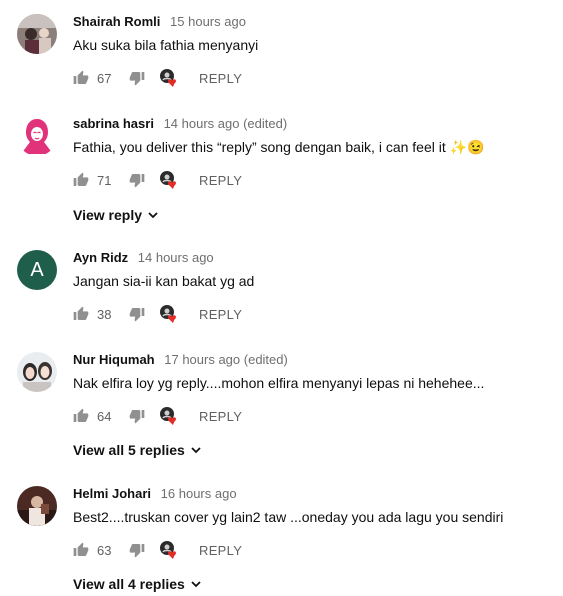  What do you see at coordinates (157, 314) in the screenshot?
I see `comment-actions: 38 REPLY` at bounding box center [157, 314].